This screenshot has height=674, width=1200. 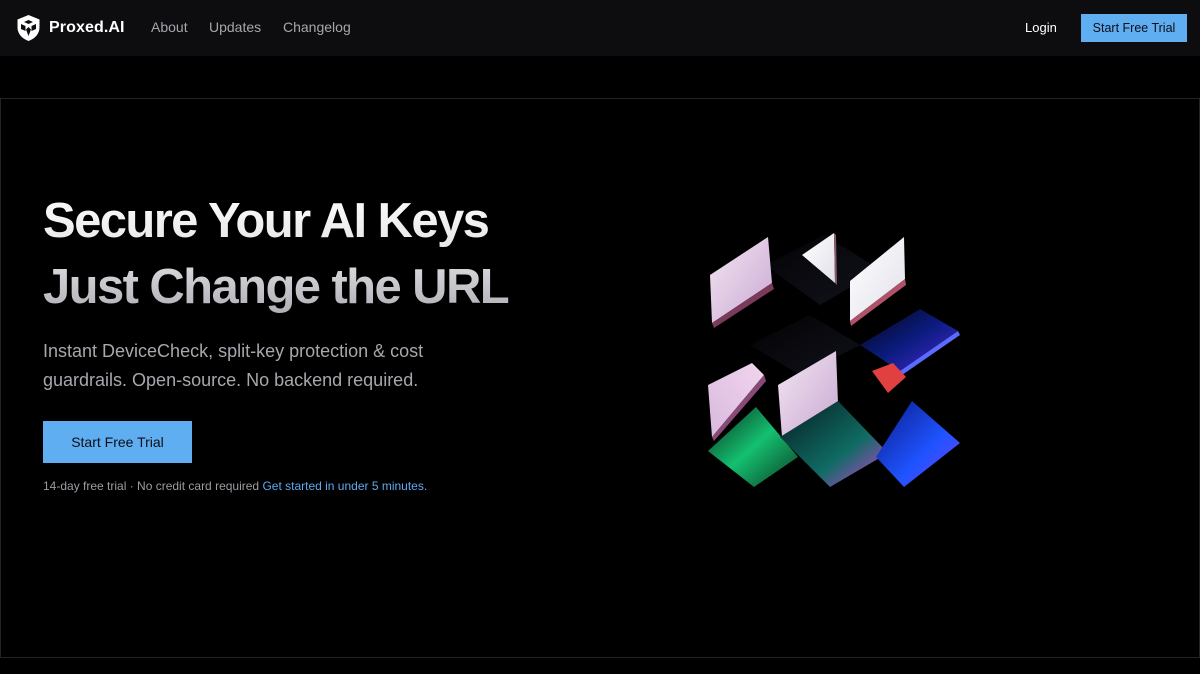 What do you see at coordinates (353, 254) in the screenshot?
I see `hero-headline: Secure Your AI Keys Just Change the URL` at bounding box center [353, 254].